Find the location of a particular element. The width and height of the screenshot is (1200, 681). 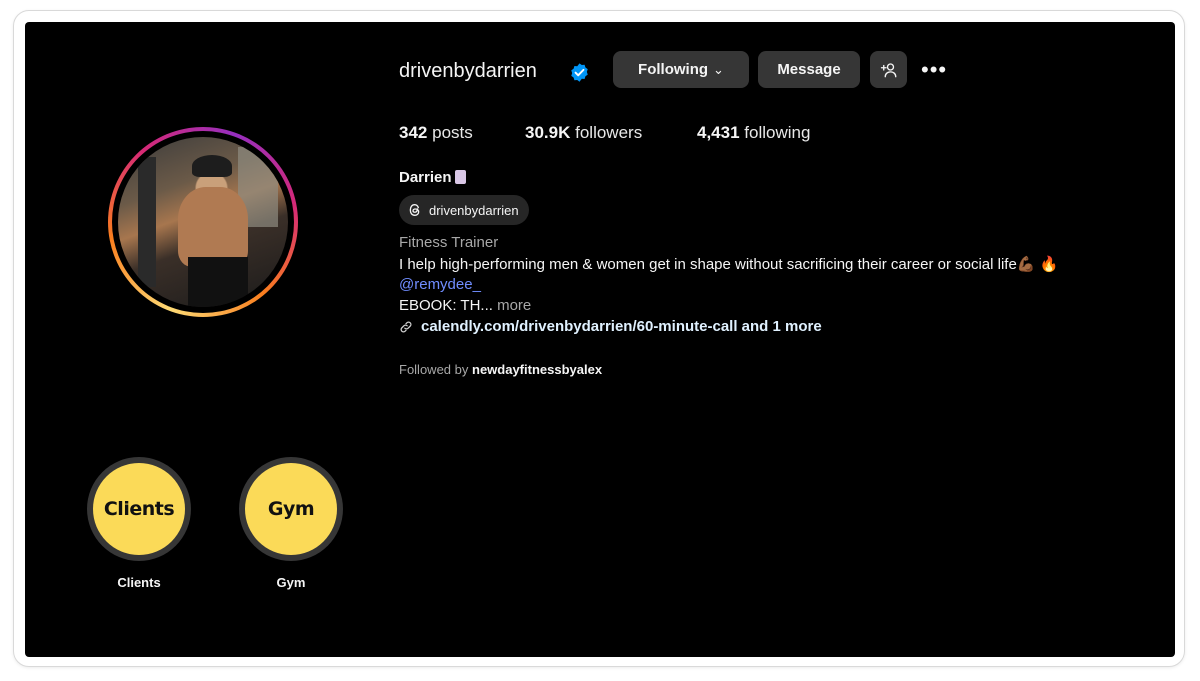

highlight-cover-text: Clients is located at coordinates (139, 509).